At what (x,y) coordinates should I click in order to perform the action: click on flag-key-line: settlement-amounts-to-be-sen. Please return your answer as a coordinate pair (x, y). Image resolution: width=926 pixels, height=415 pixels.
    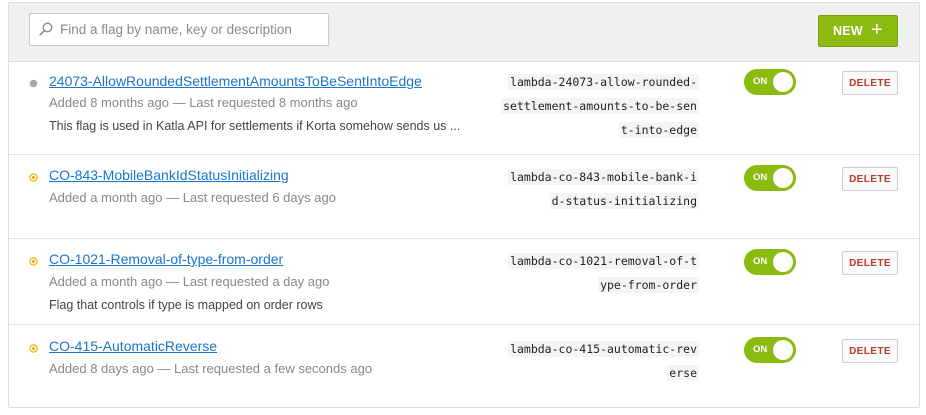
    Looking at the image, I should click on (600, 106).